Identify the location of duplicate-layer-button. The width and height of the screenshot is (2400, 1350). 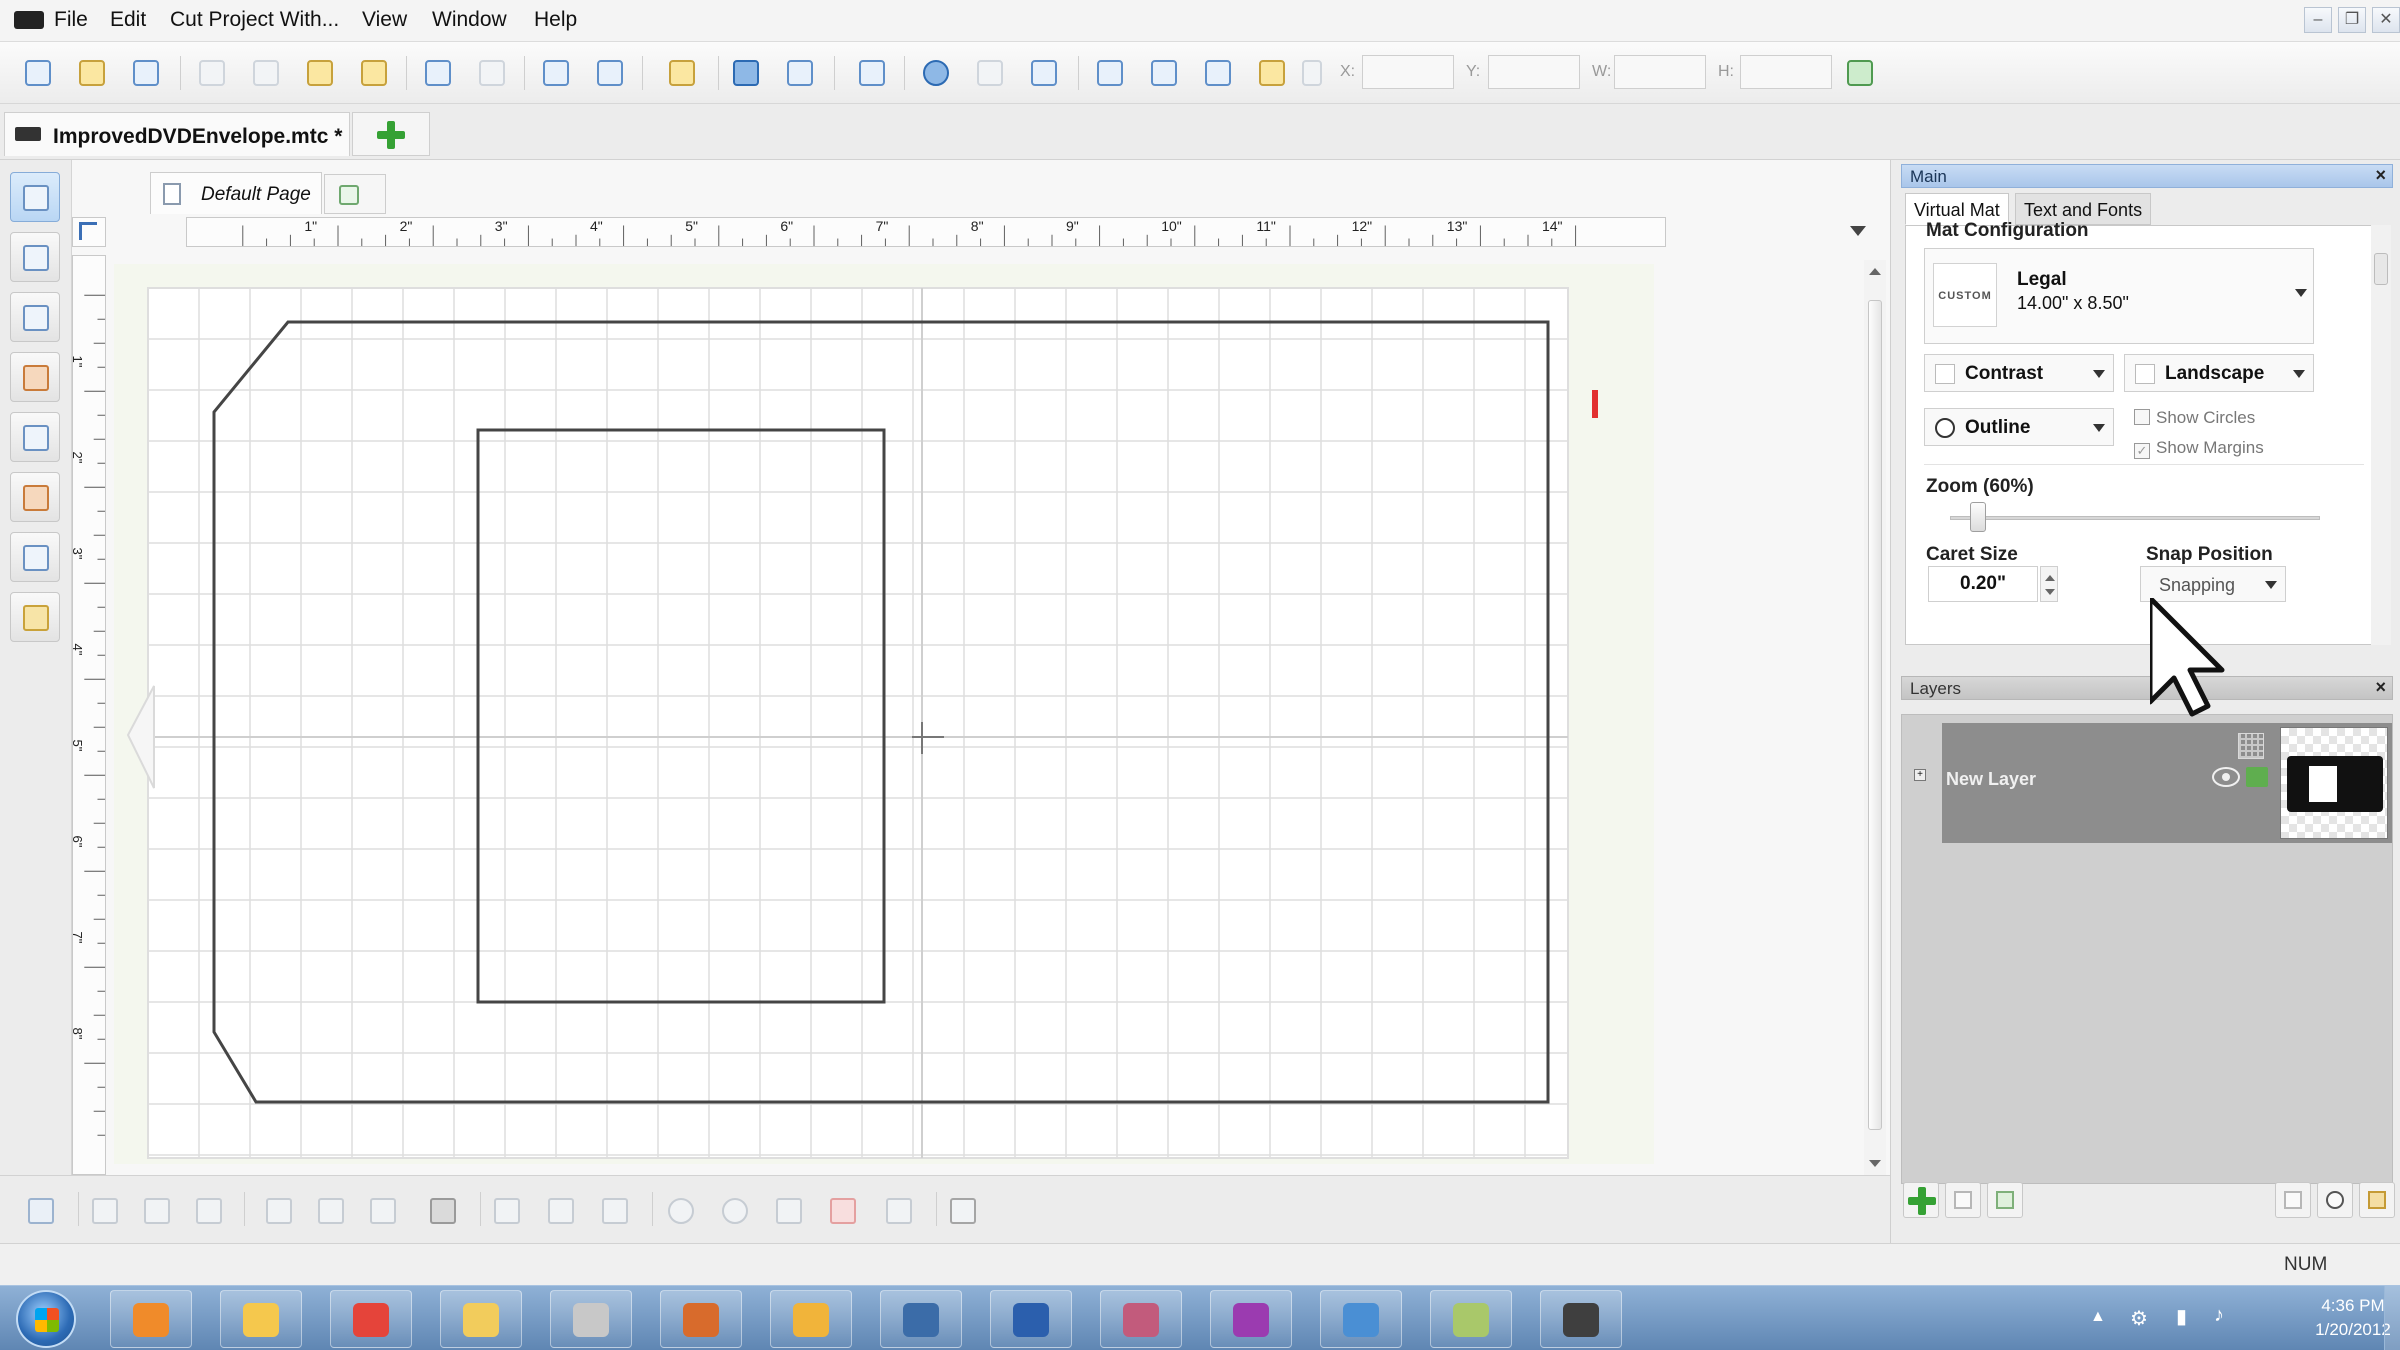
(1963, 1200).